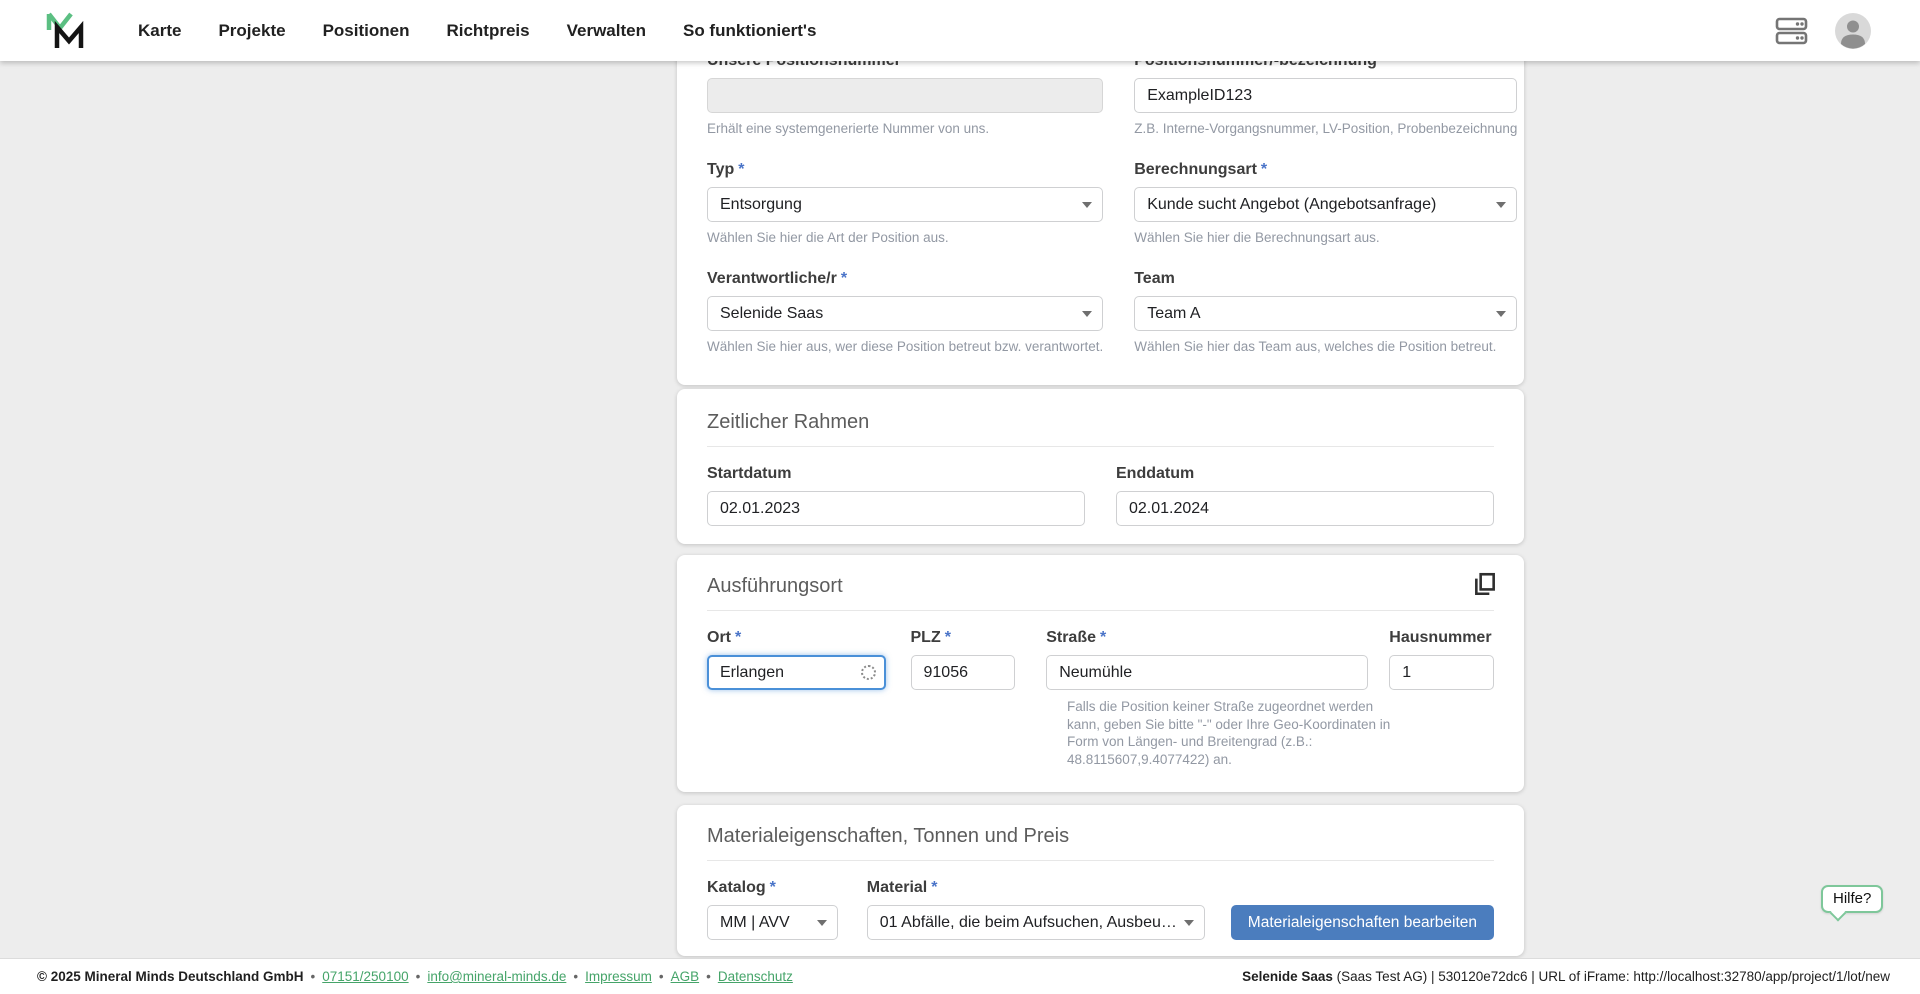 The height and width of the screenshot is (994, 1920). I want to click on startdatum-input, so click(896, 508).